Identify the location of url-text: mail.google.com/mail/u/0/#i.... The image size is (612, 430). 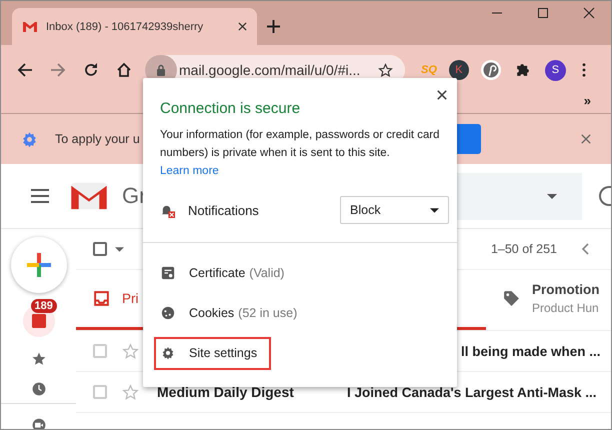
(270, 70).